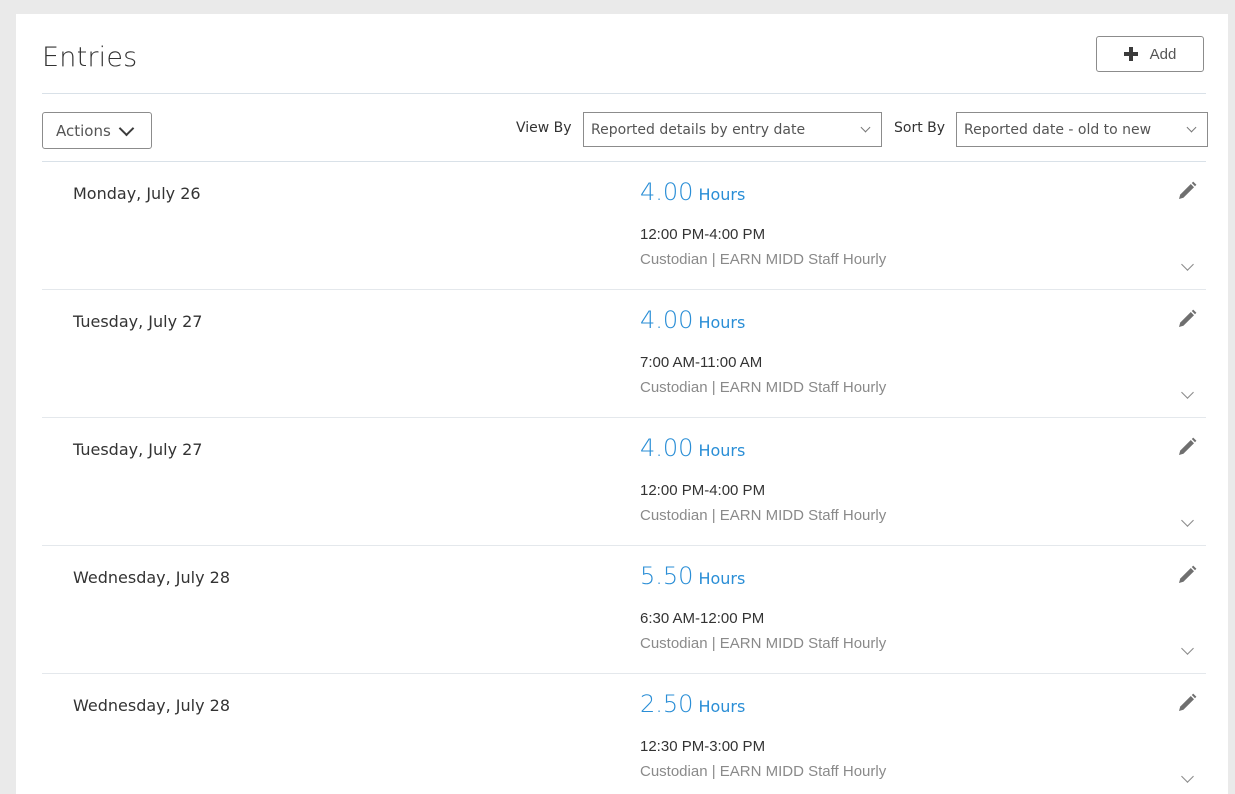 Image resolution: width=1235 pixels, height=794 pixels. Describe the element at coordinates (90, 57) in the screenshot. I see `page-title: Entries` at that location.